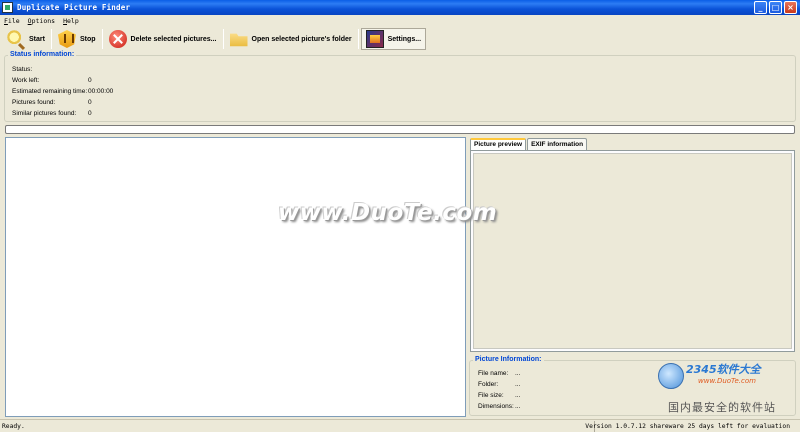  Describe the element at coordinates (496, 406) in the screenshot. I see `dimensions-label: Dimensions:` at that location.